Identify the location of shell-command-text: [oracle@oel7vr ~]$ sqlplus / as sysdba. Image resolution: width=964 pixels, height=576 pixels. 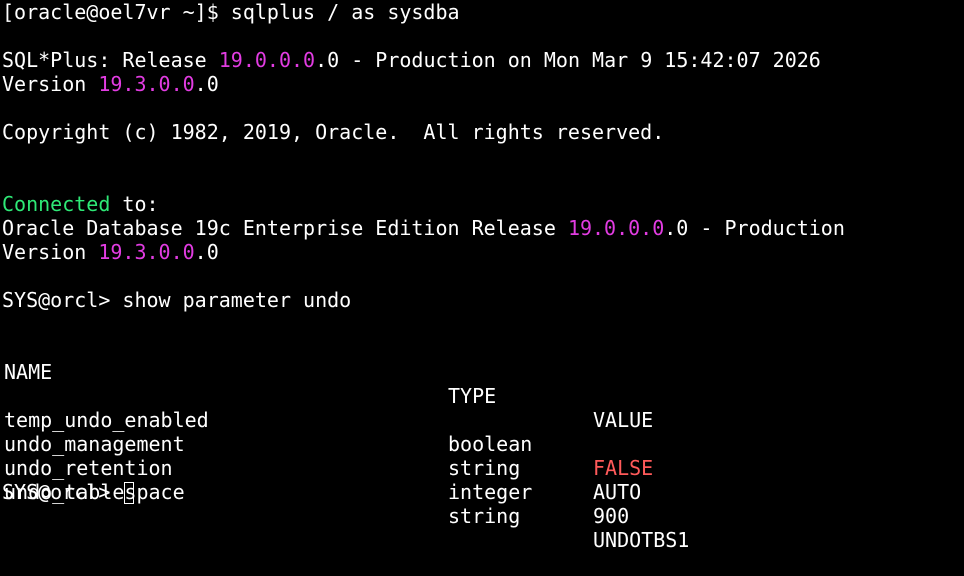
(231, 12).